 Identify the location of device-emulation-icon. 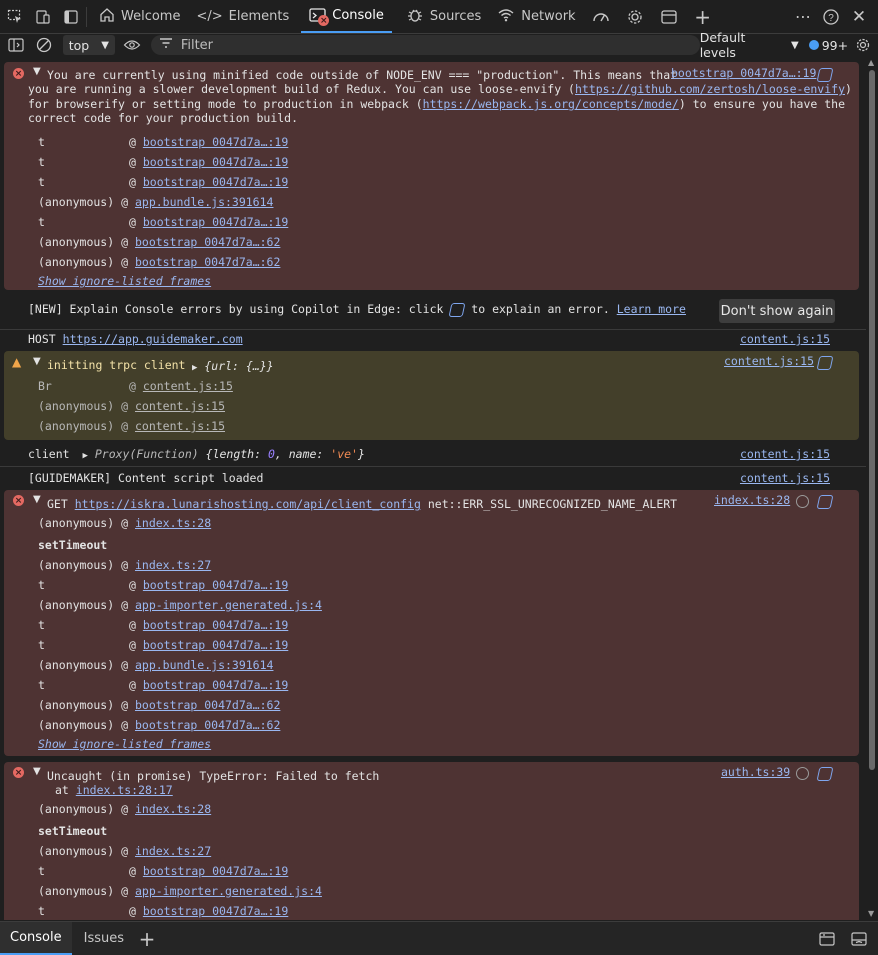
(43, 17).